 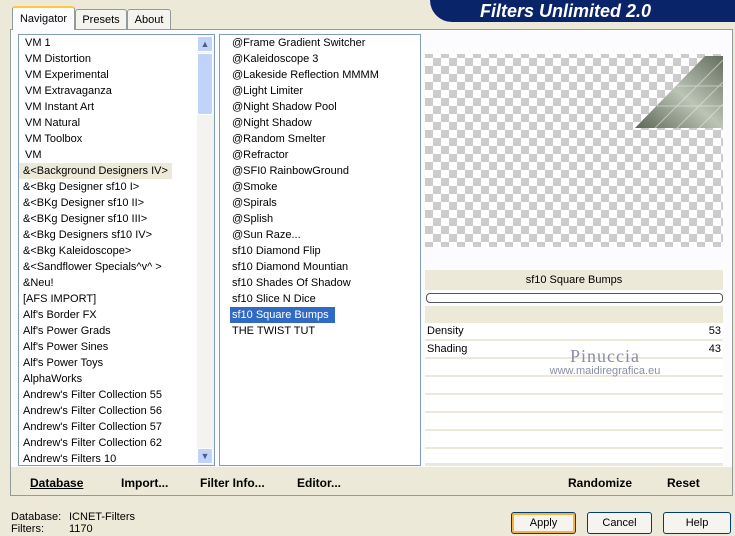 I want to click on category-item: VM Instant Art, so click(x=58, y=107).